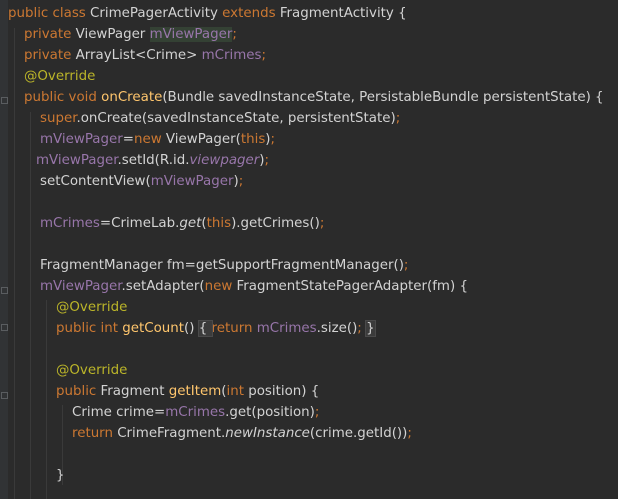 Image resolution: width=618 pixels, height=499 pixels. I want to click on code-line: private ArrayList<Crime> mCrimes;, so click(145, 55).